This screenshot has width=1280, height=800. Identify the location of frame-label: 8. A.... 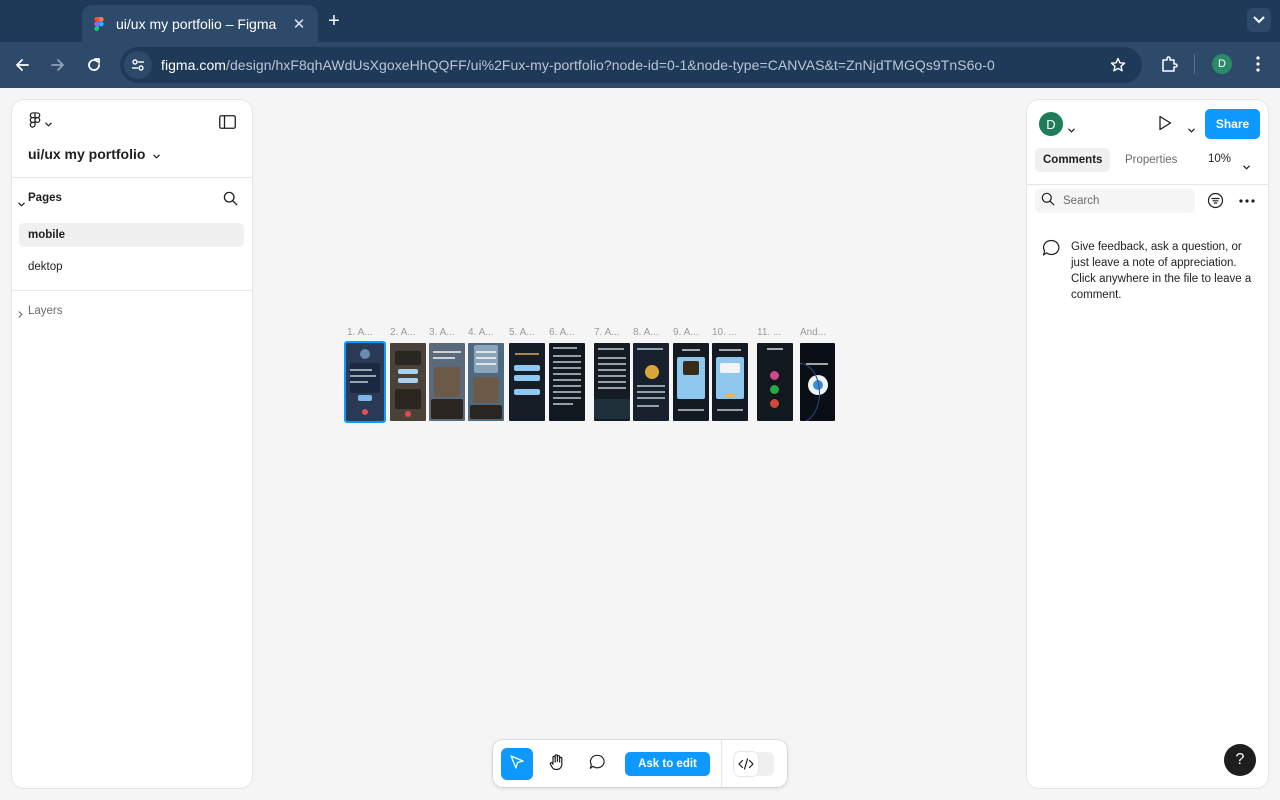
(646, 332).